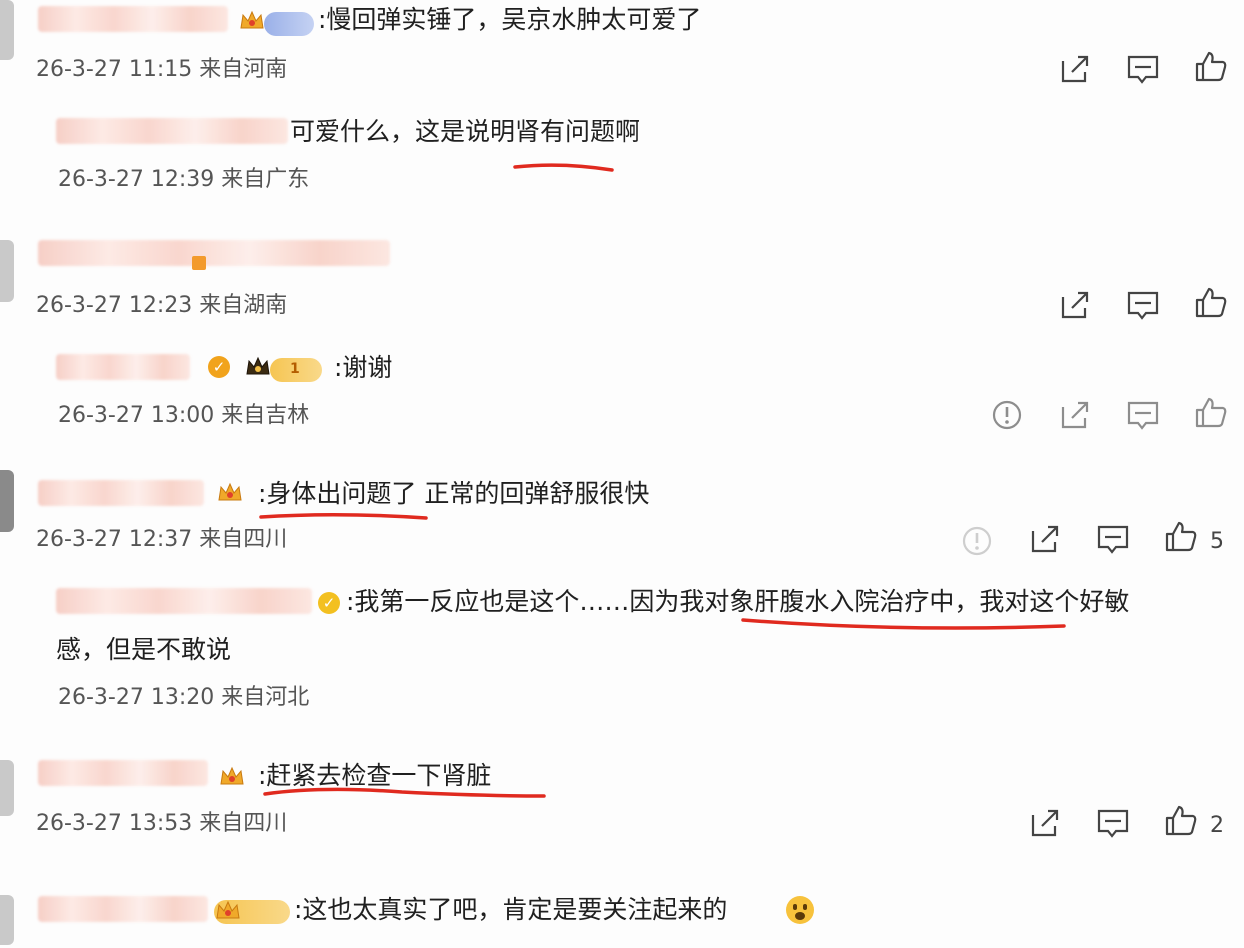 The height and width of the screenshot is (948, 1244). Describe the element at coordinates (162, 69) in the screenshot. I see `comment-meta: 26-3-27 11:15 来自河南` at that location.